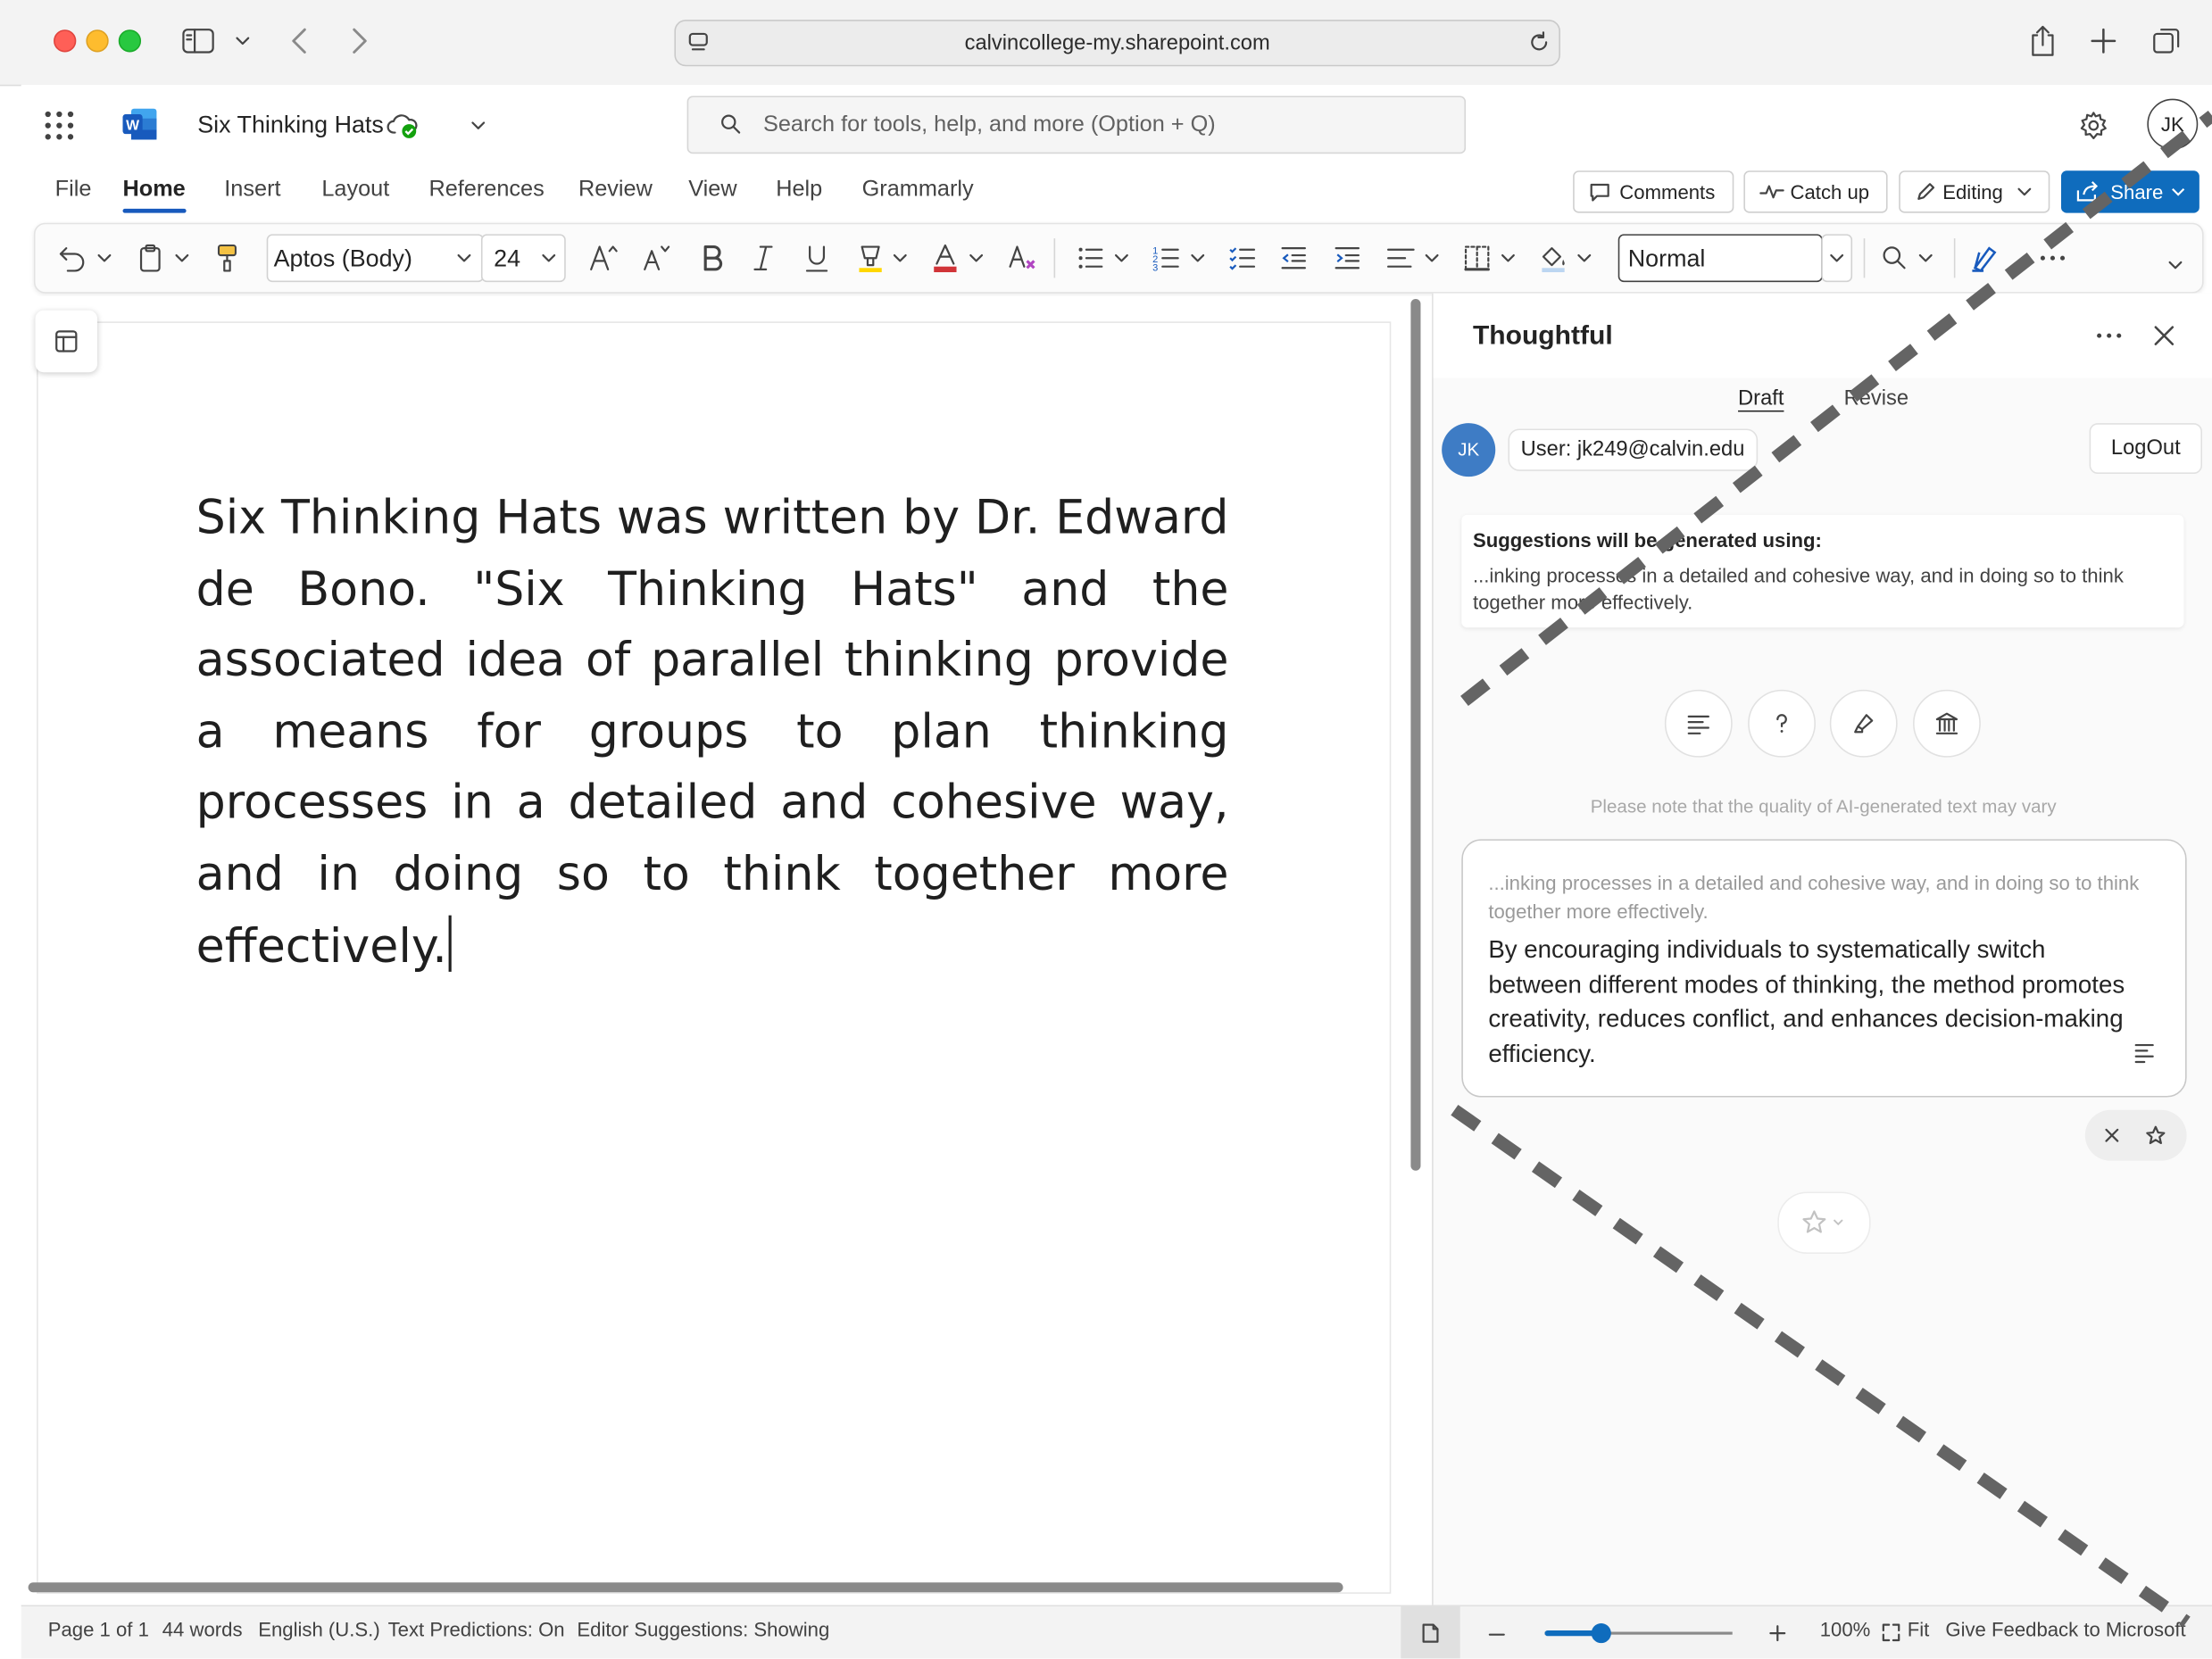 This screenshot has height=1659, width=2212. Describe the element at coordinates (153, 190) in the screenshot. I see `menu-home: Home` at that location.